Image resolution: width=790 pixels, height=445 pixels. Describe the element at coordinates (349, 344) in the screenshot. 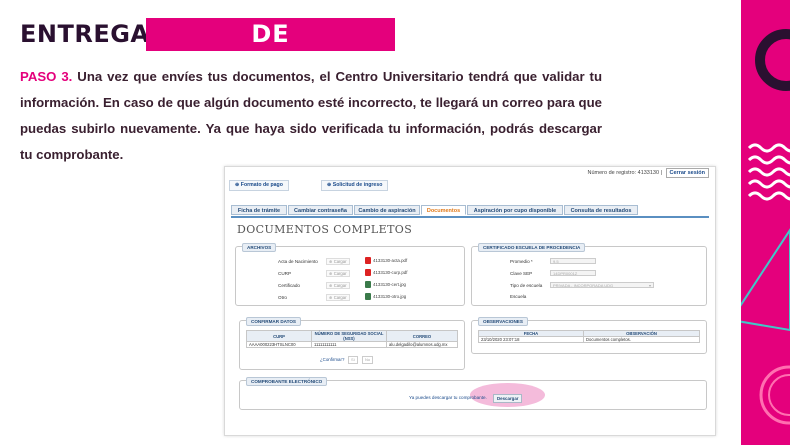

I see `nss-cell: 11111111111` at that location.